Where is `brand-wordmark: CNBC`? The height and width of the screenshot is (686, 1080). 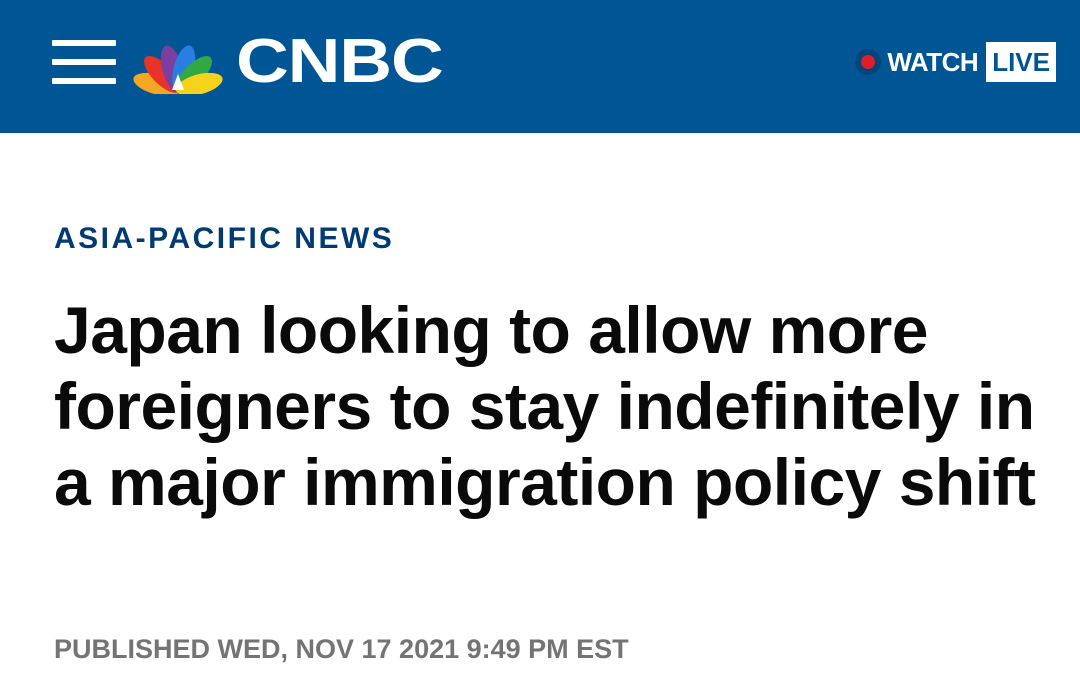
brand-wordmark: CNBC is located at coordinates (340, 61).